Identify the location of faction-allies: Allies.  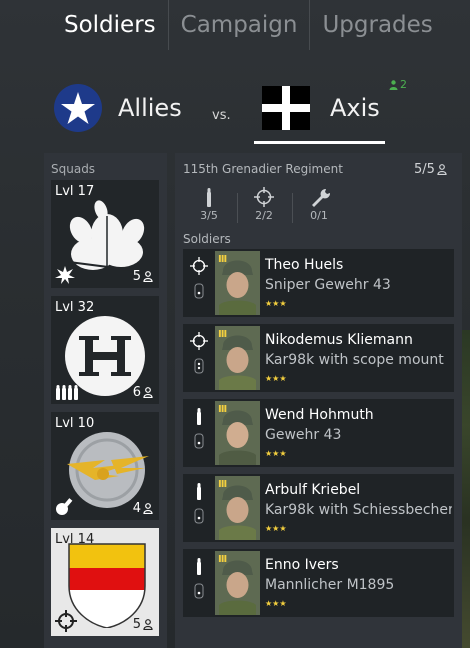
(118, 108).